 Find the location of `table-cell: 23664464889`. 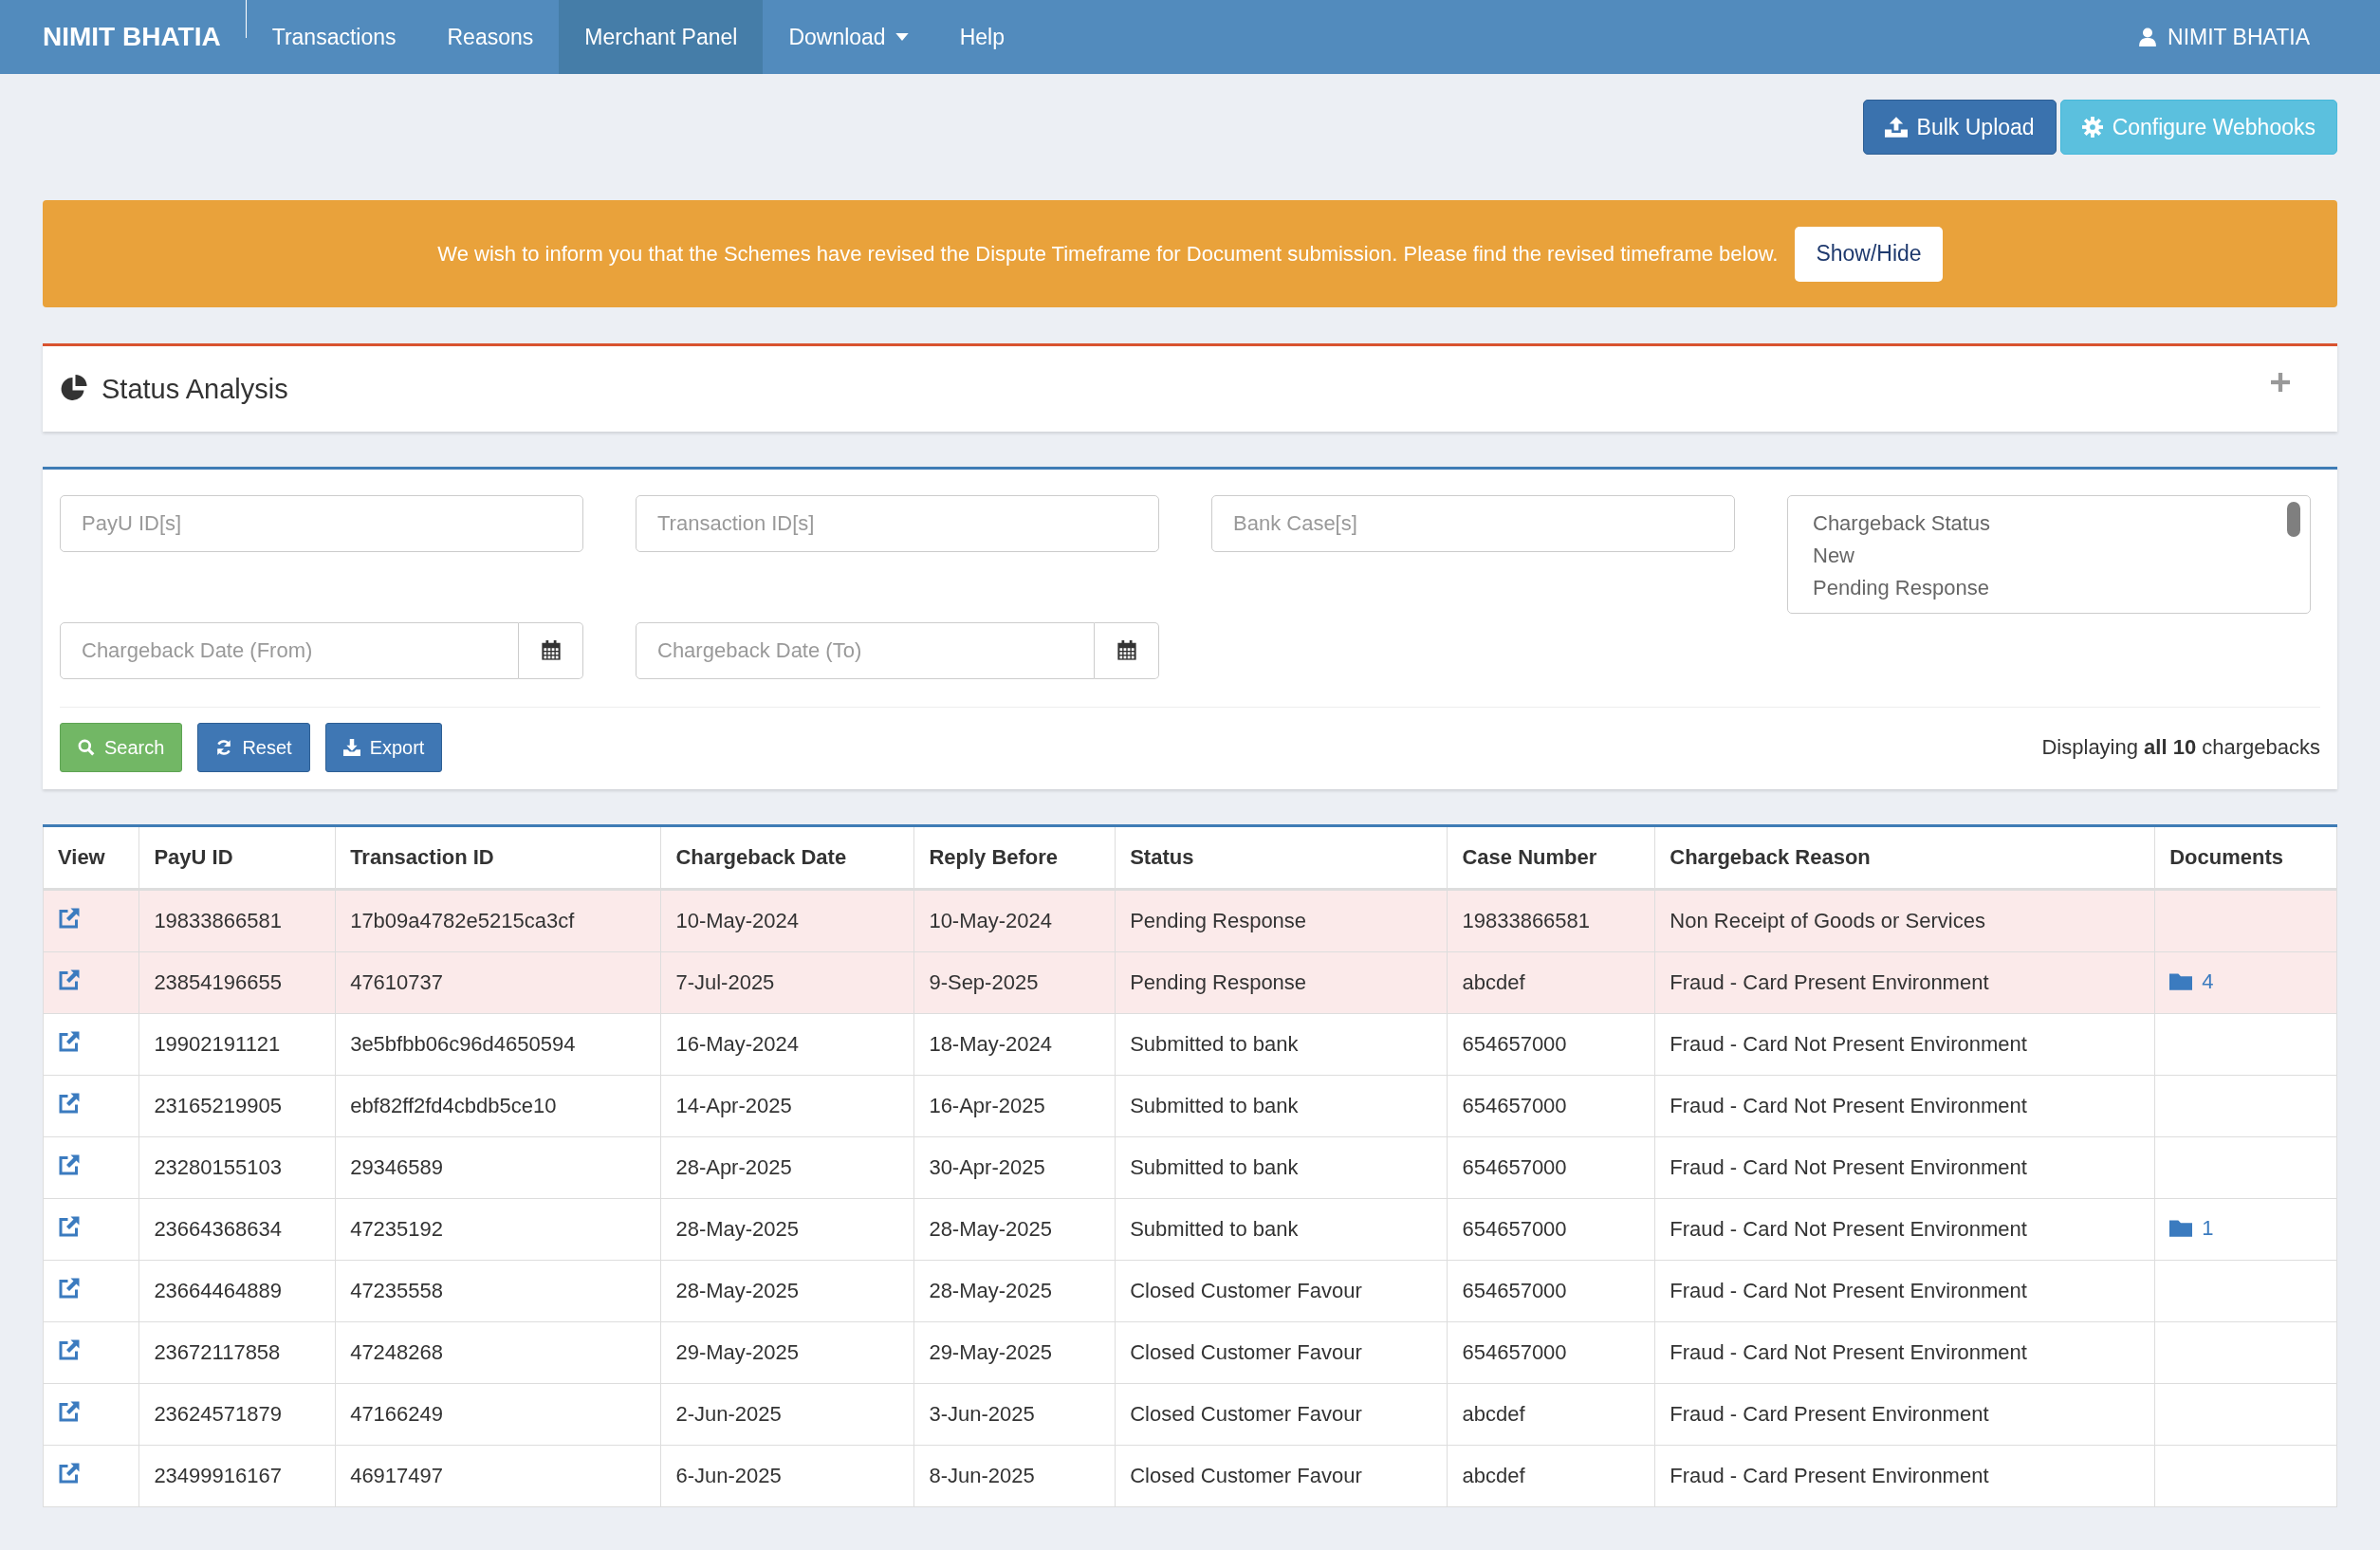

table-cell: 23664464889 is located at coordinates (237, 1291).